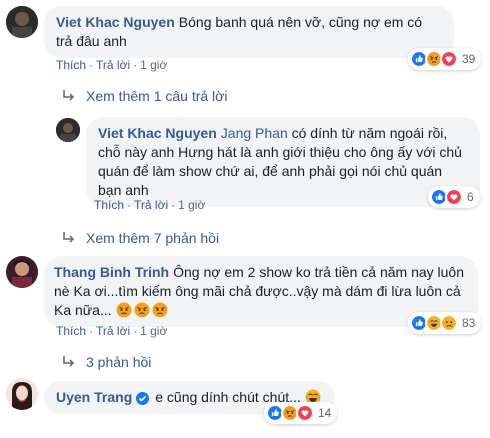 The image size is (490, 438). Describe the element at coordinates (470, 197) in the screenshot. I see `reaction-count: 6` at that location.